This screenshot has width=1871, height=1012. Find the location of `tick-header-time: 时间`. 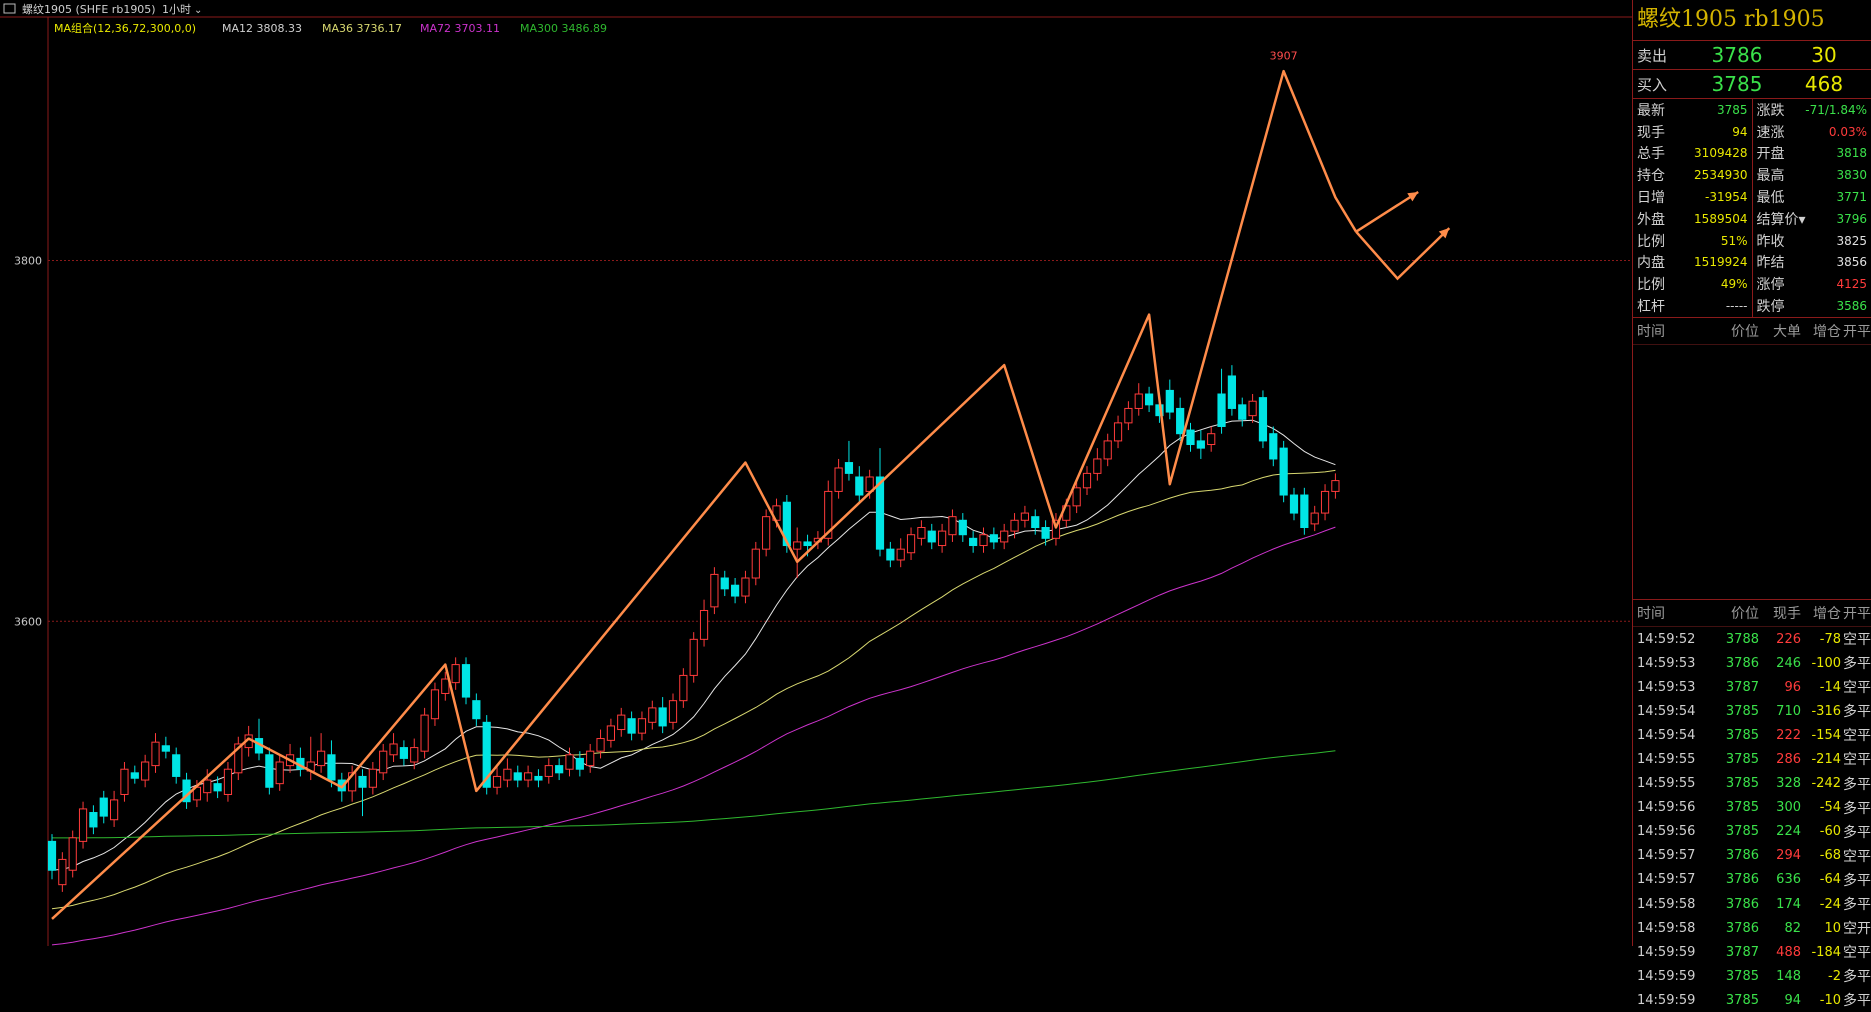

tick-header-time: 时间 is located at coordinates (1676, 613).